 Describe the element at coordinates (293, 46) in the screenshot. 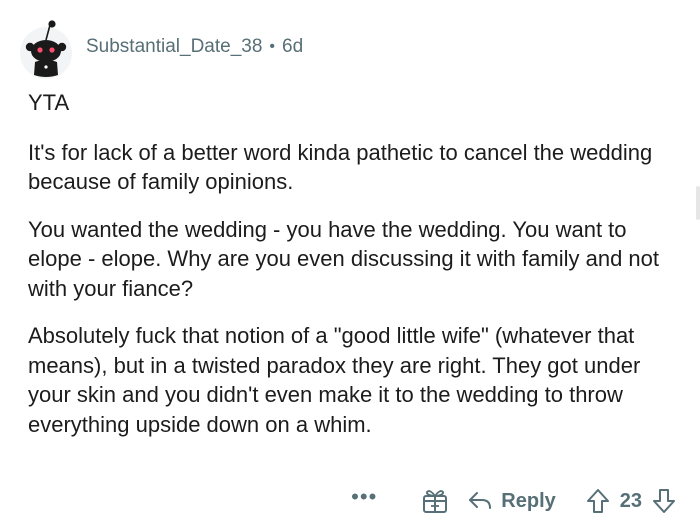

I see `comment-age: 6d` at that location.